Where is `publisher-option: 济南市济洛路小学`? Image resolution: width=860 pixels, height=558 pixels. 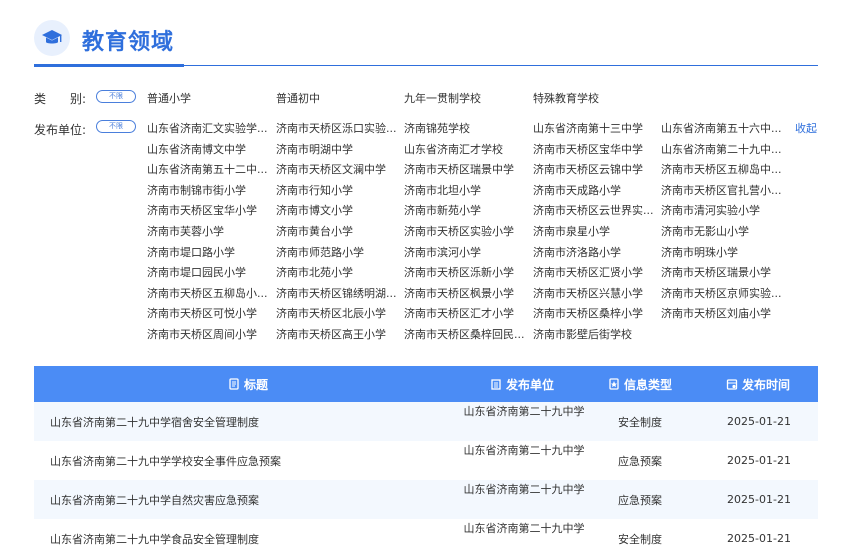
publisher-option: 济南市济洛路小学 is located at coordinates (595, 252).